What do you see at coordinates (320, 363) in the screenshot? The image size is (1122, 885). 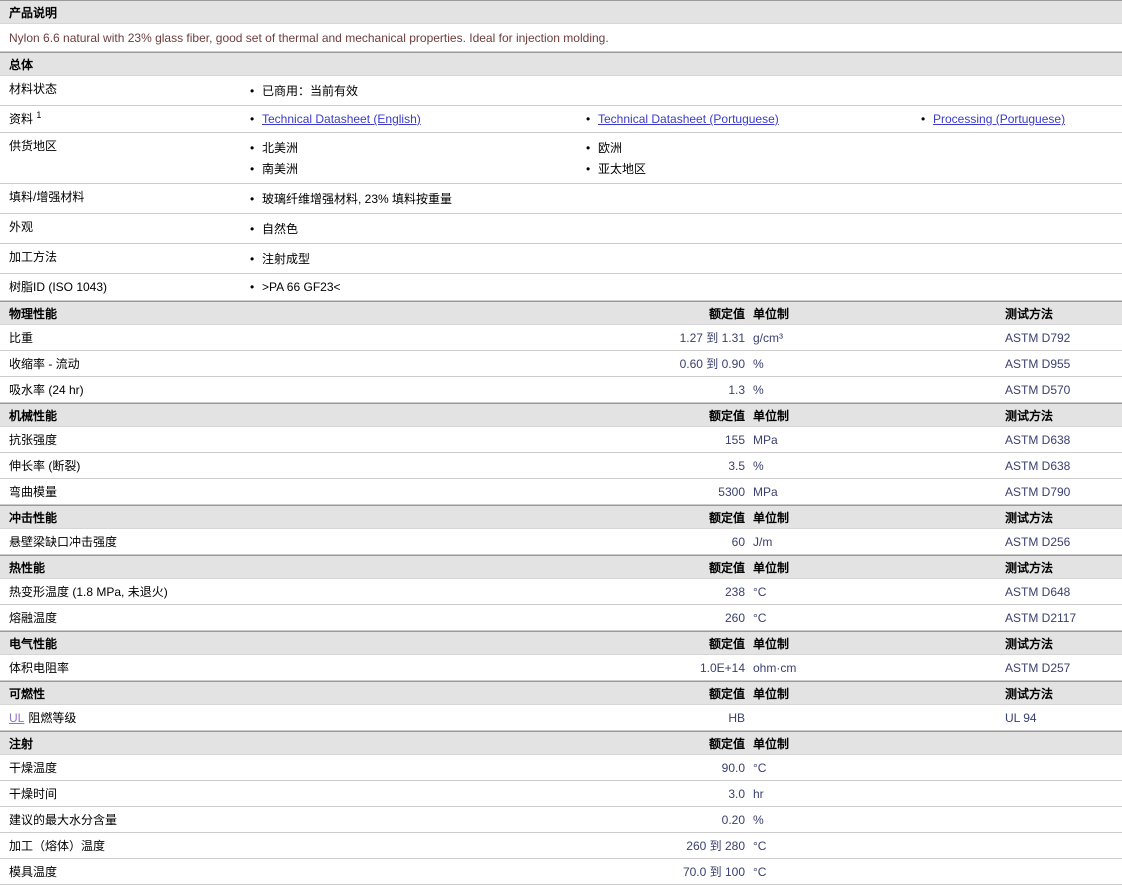 I see `property-label: 收缩率 - 流动` at bounding box center [320, 363].